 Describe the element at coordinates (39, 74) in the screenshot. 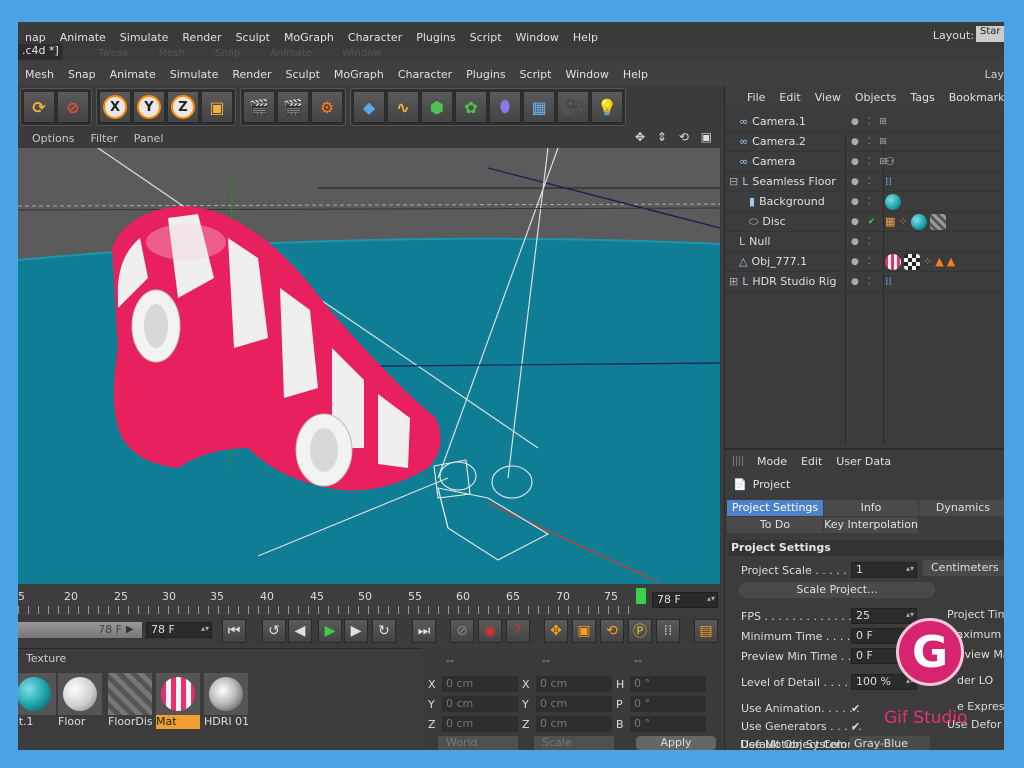

I see `menu-mesh: Mesh` at that location.